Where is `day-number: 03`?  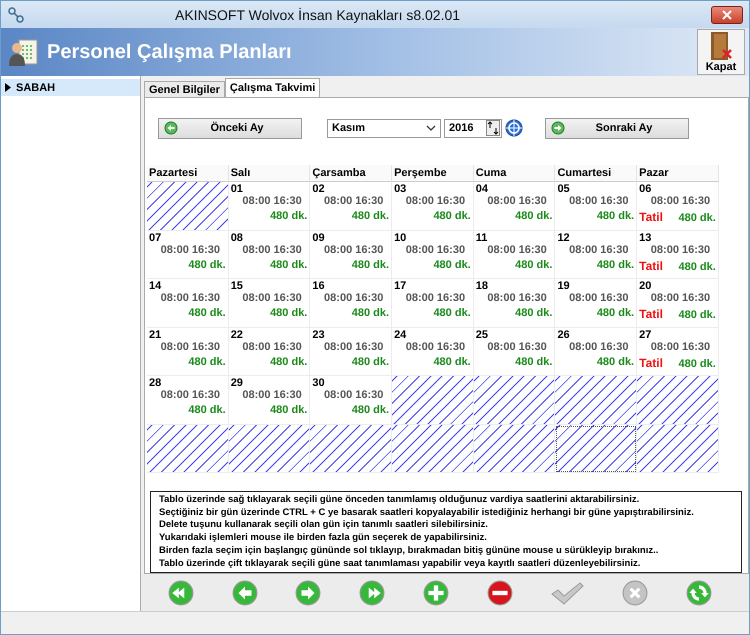 day-number: 03 is located at coordinates (400, 189).